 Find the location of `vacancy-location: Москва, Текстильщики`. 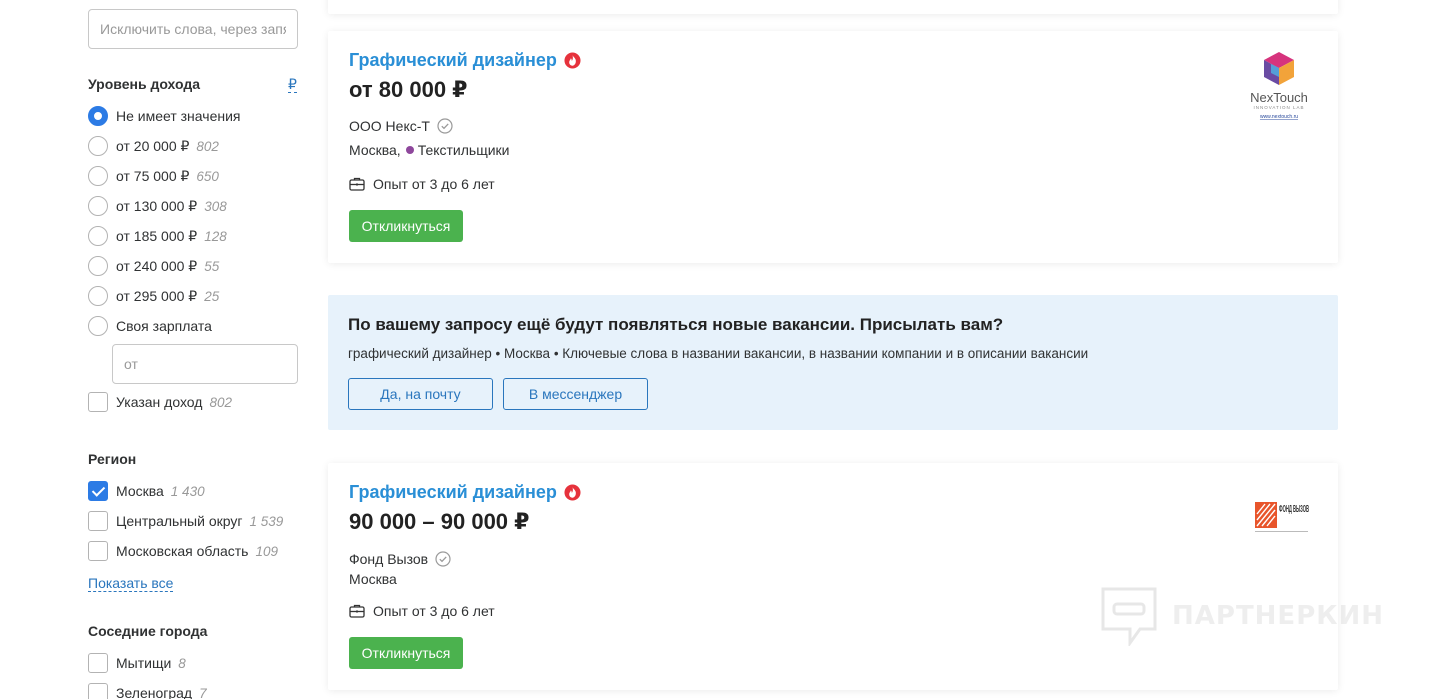

vacancy-location: Москва, Текстильщики is located at coordinates (429, 150).